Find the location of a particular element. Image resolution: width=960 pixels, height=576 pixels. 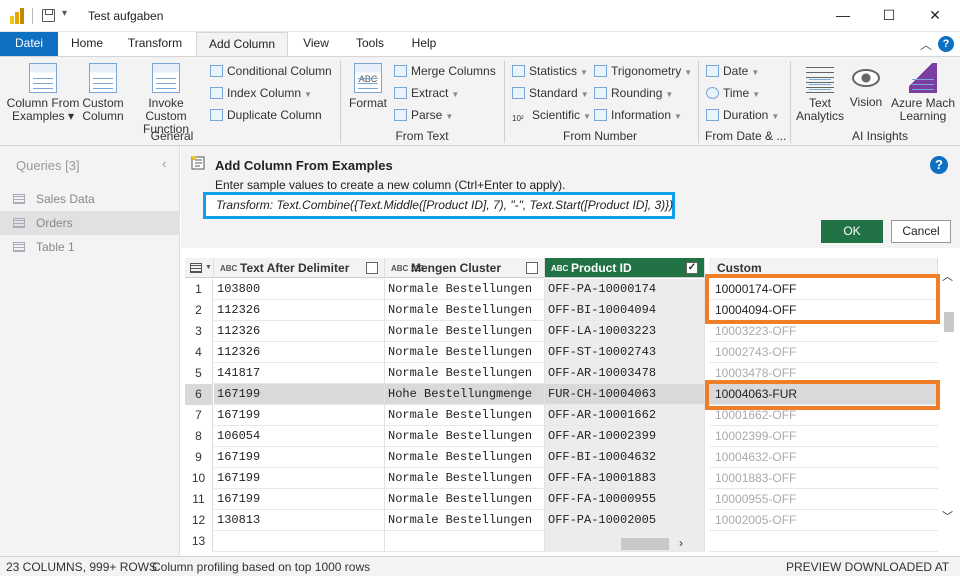

tab-home: Home is located at coordinates (87, 44).